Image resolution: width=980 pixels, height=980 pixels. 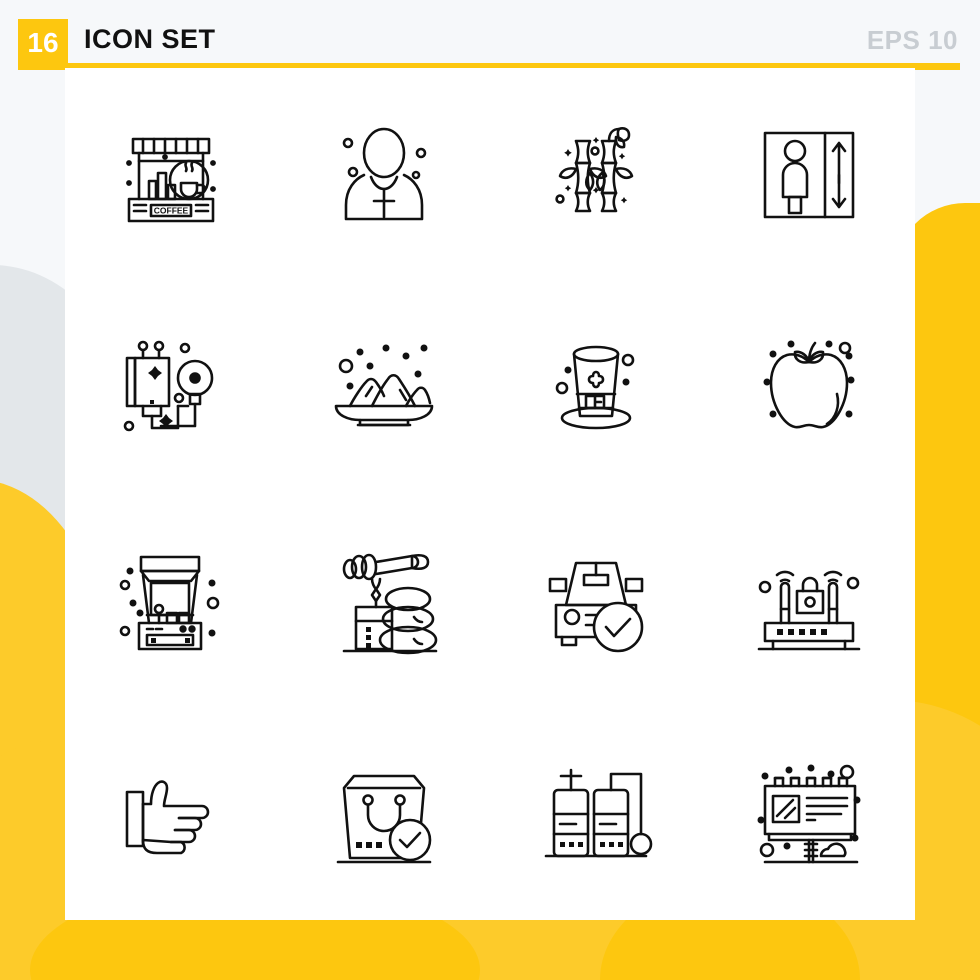 What do you see at coordinates (596, 606) in the screenshot?
I see `car-approved-icon` at bounding box center [596, 606].